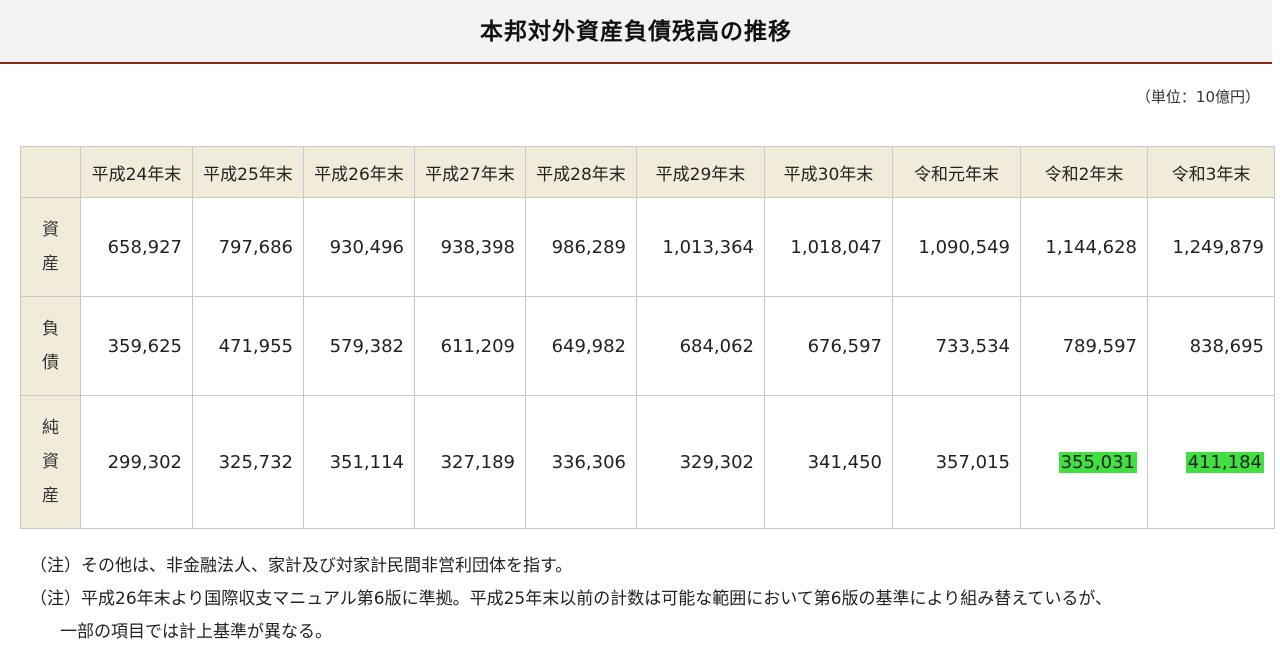  Describe the element at coordinates (470, 247) in the screenshot. I see `table-cell: 938,398` at that location.